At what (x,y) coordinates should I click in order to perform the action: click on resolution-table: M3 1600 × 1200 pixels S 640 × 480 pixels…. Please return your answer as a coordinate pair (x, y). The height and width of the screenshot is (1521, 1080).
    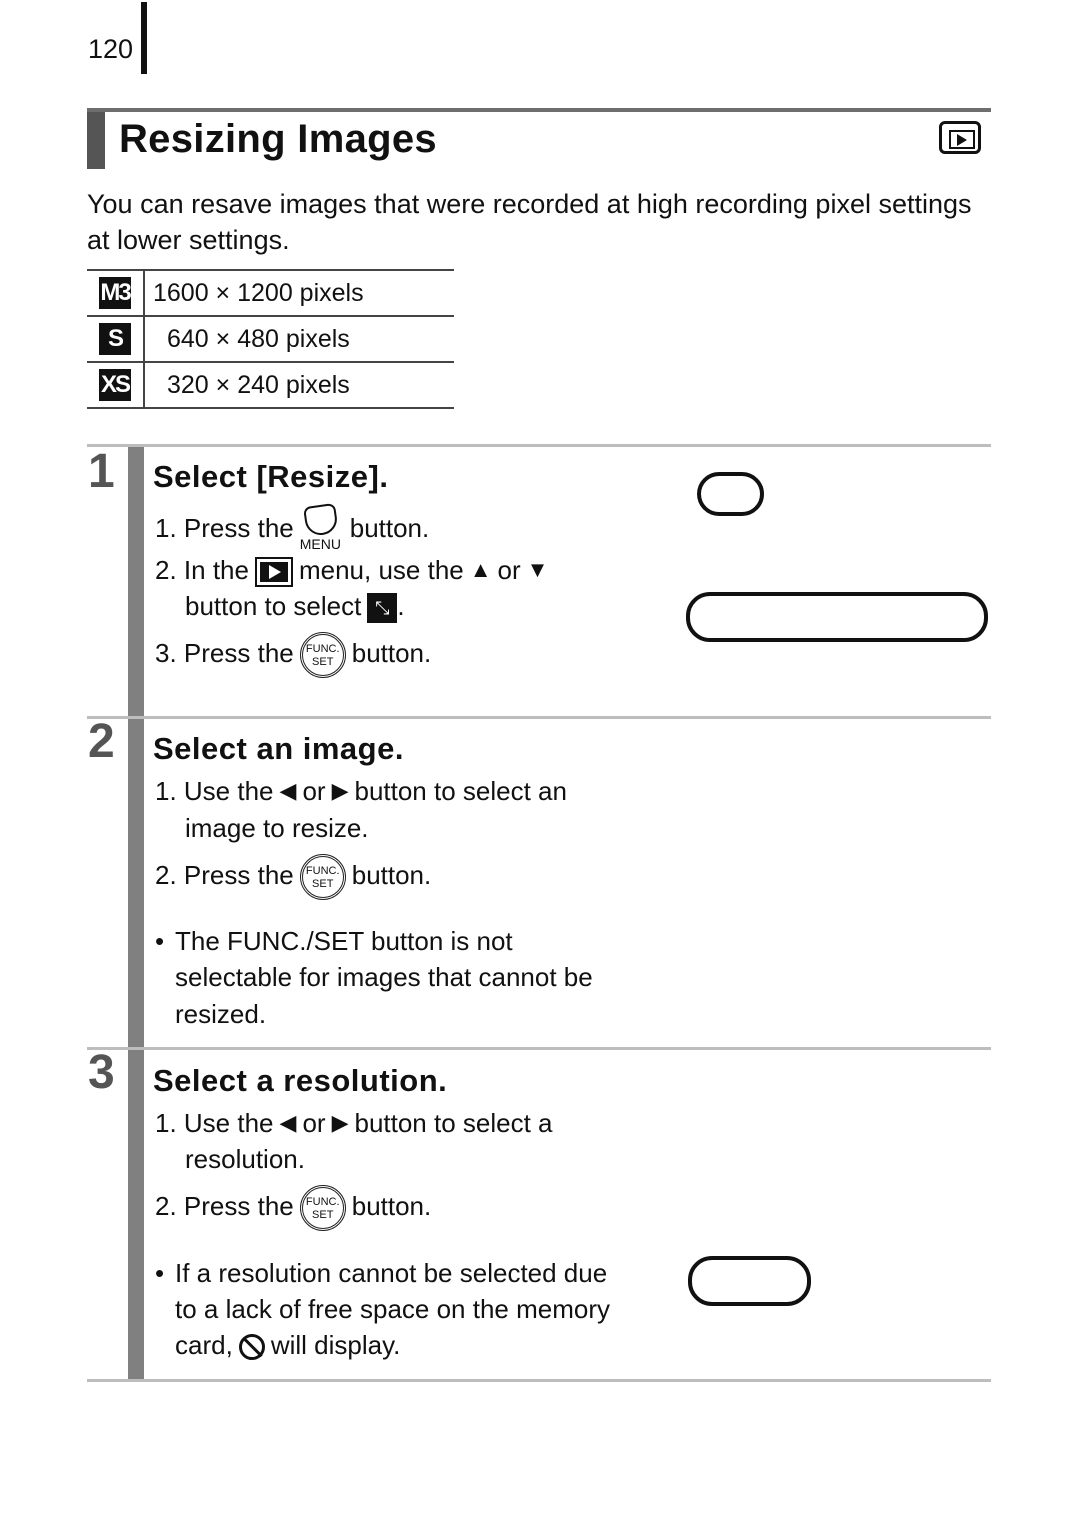
    Looking at the image, I should click on (270, 339).